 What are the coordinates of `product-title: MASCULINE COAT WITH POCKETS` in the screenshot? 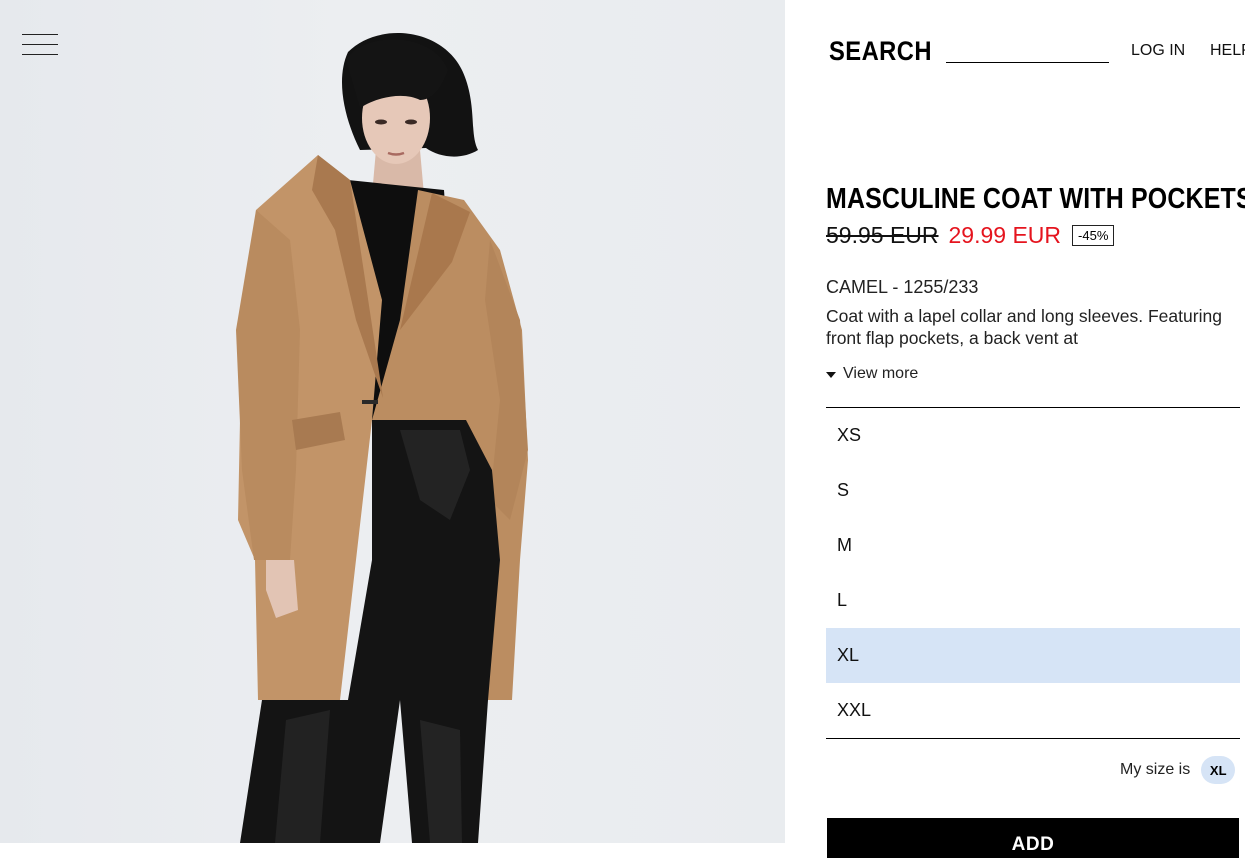 It's located at (1035, 199).